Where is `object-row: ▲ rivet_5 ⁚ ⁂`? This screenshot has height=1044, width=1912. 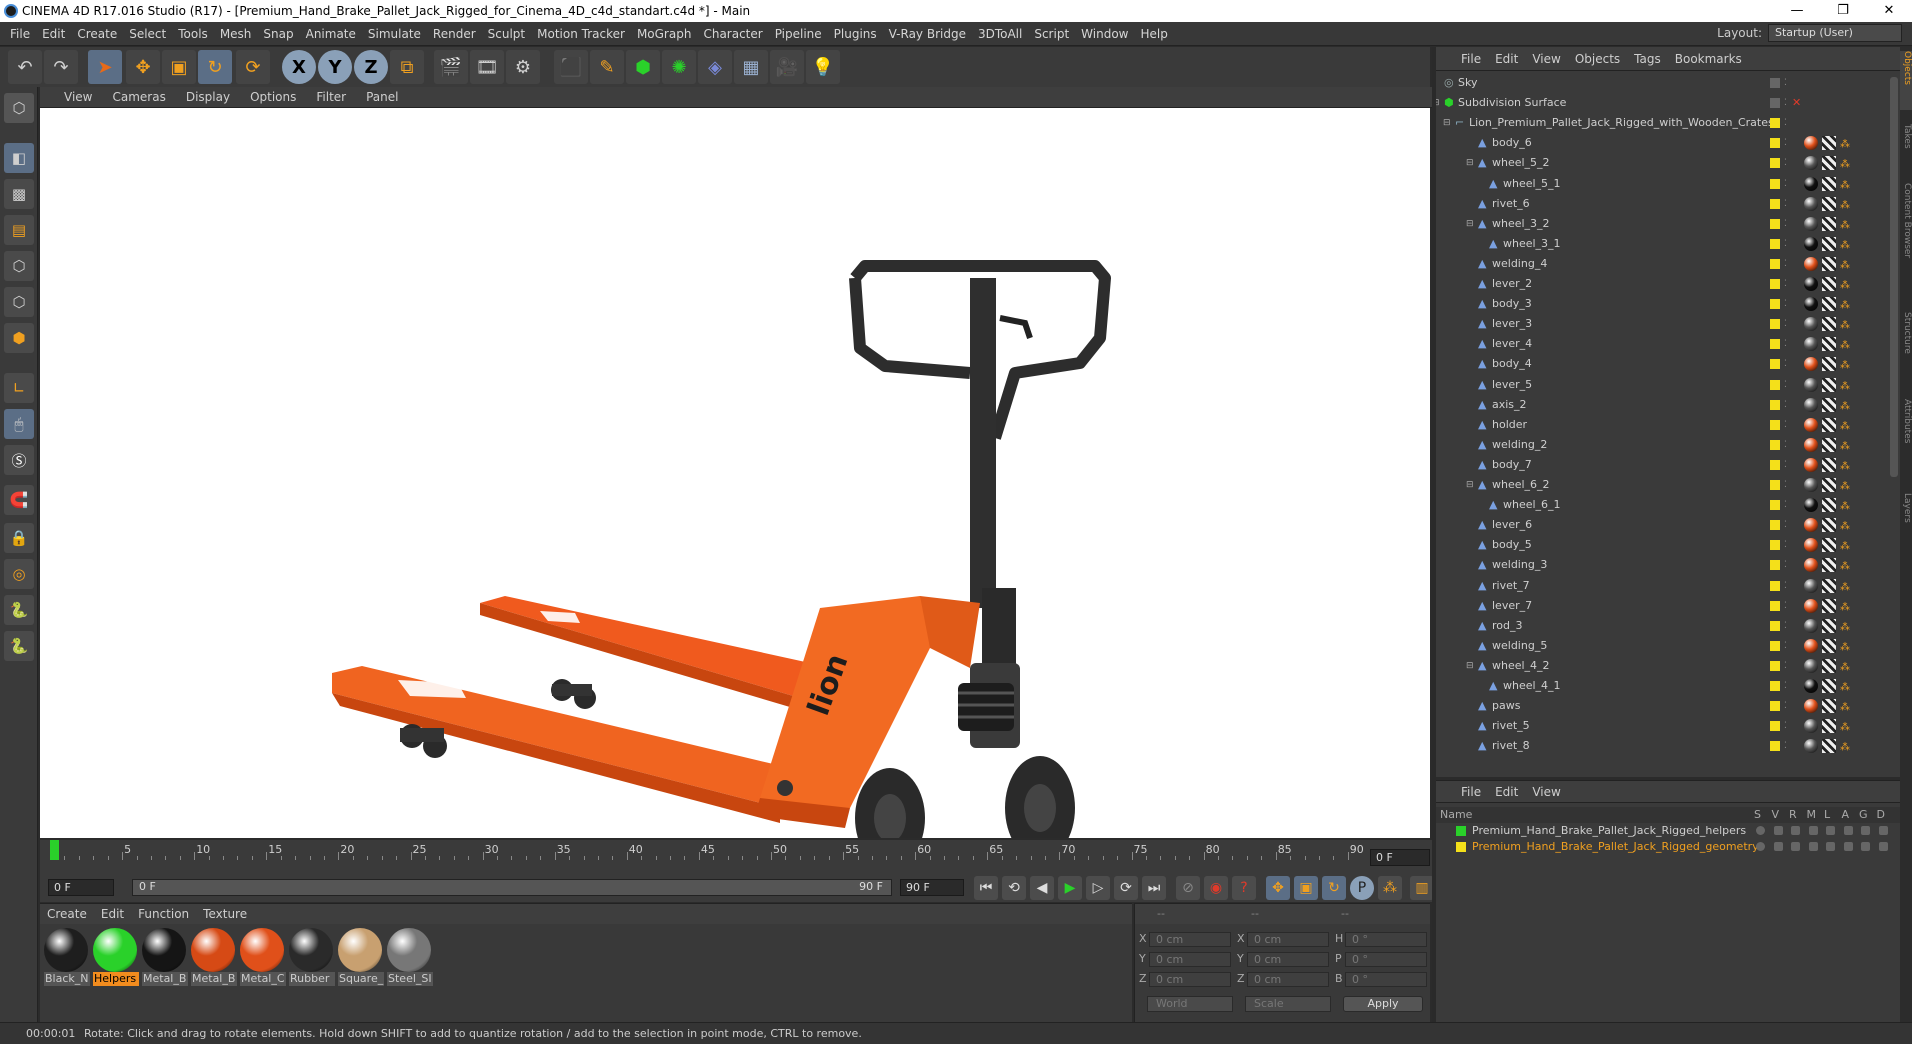
object-row: ▲ rivet_5 ⁚ ⁂ is located at coordinates (1668, 726).